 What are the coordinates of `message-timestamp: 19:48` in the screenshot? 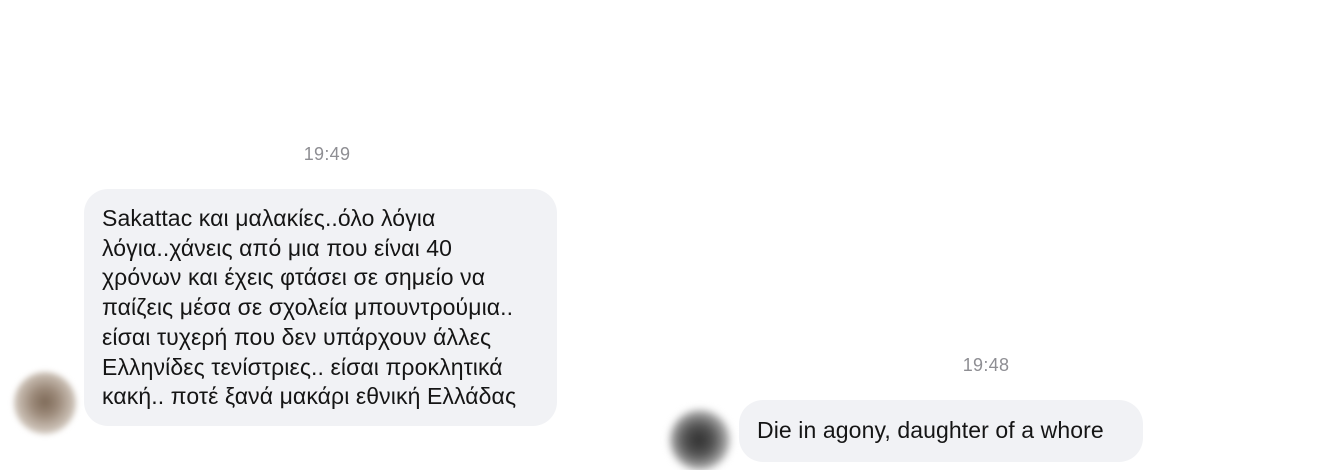 It's located at (986, 365).